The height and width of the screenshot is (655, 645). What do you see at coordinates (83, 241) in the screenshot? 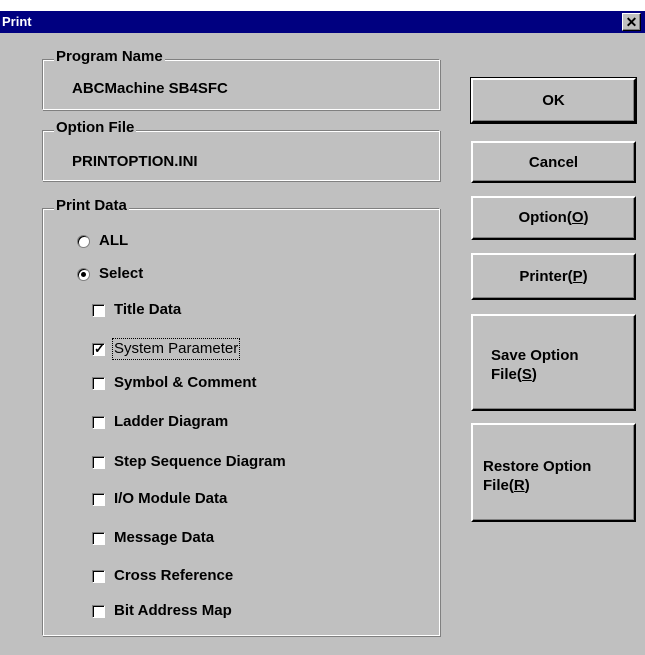
I see `radio-all-indicator` at bounding box center [83, 241].